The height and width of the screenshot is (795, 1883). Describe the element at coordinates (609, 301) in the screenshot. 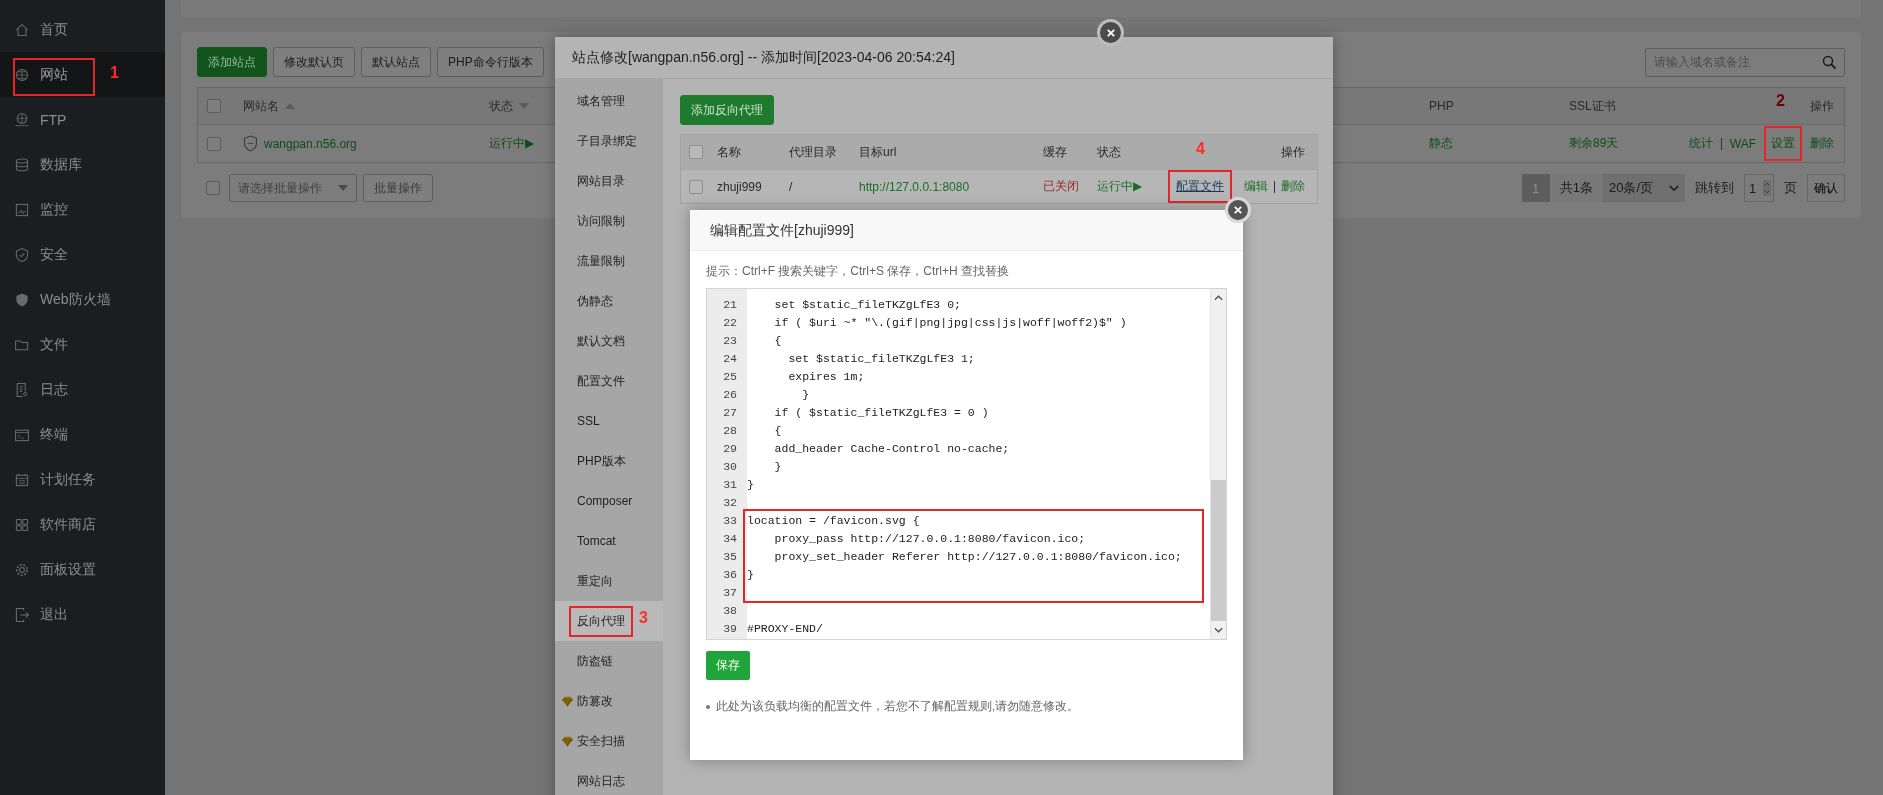

I see `dialog-menu-item: 伪静态` at that location.